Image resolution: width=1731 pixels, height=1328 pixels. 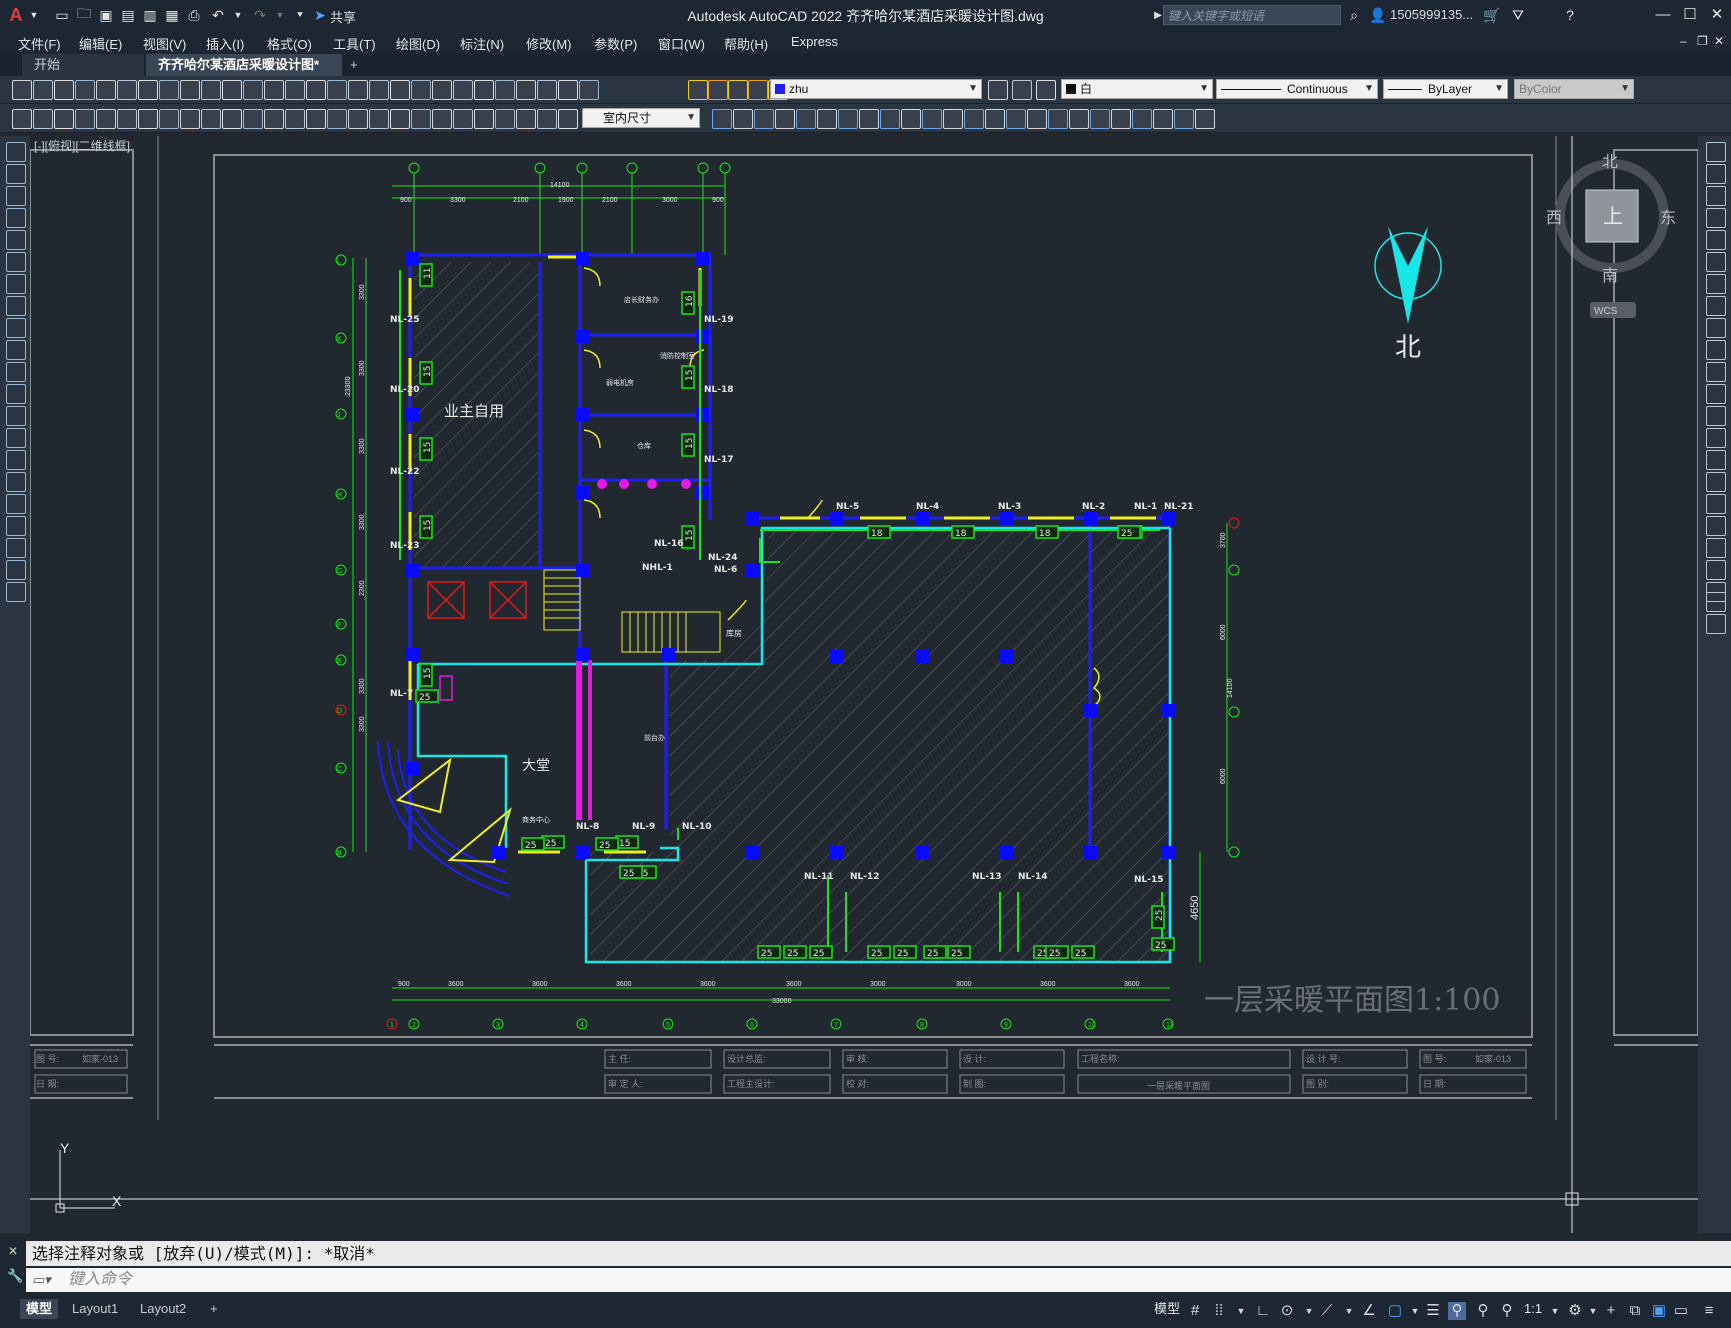 I want to click on draw-tool-11-icon, so click(x=16, y=372).